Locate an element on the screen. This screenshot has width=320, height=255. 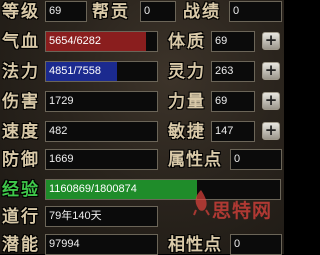
defense-field: 1669 is located at coordinates (101, 159).